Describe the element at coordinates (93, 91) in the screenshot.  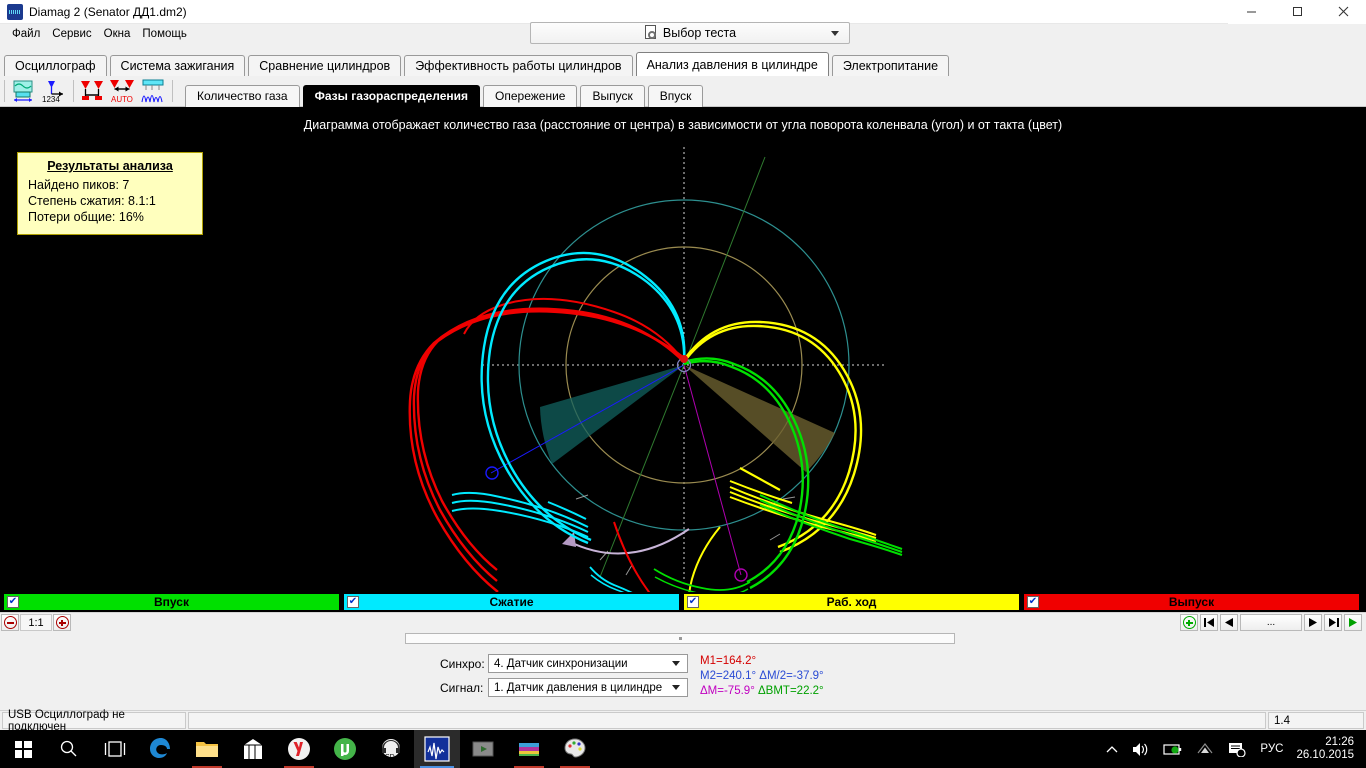
I see `markers-pair-icon` at that location.